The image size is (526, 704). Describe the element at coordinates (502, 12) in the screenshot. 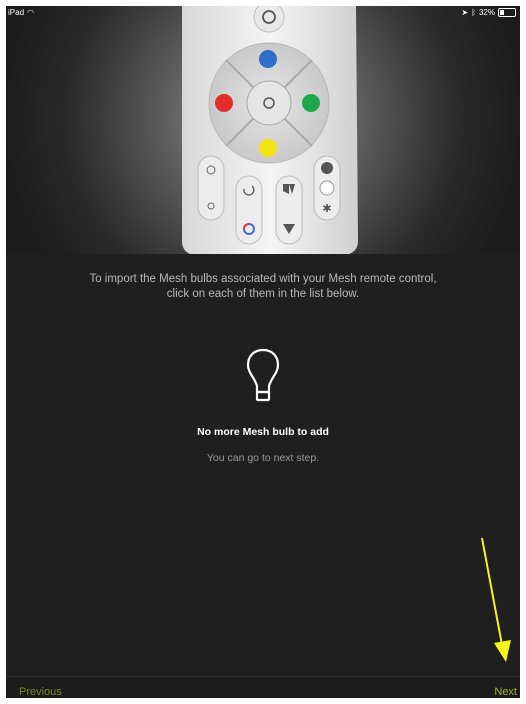

I see `battery-level` at that location.